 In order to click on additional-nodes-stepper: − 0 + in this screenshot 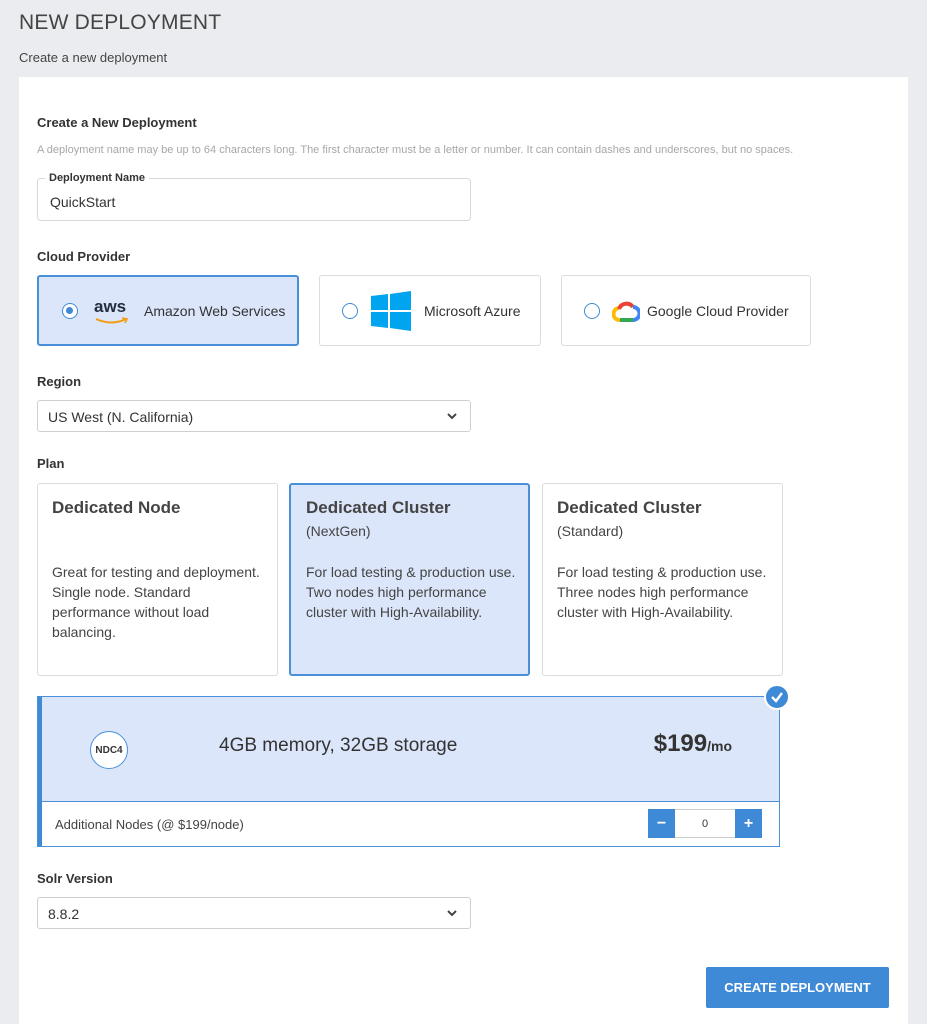, I will do `click(705, 823)`.